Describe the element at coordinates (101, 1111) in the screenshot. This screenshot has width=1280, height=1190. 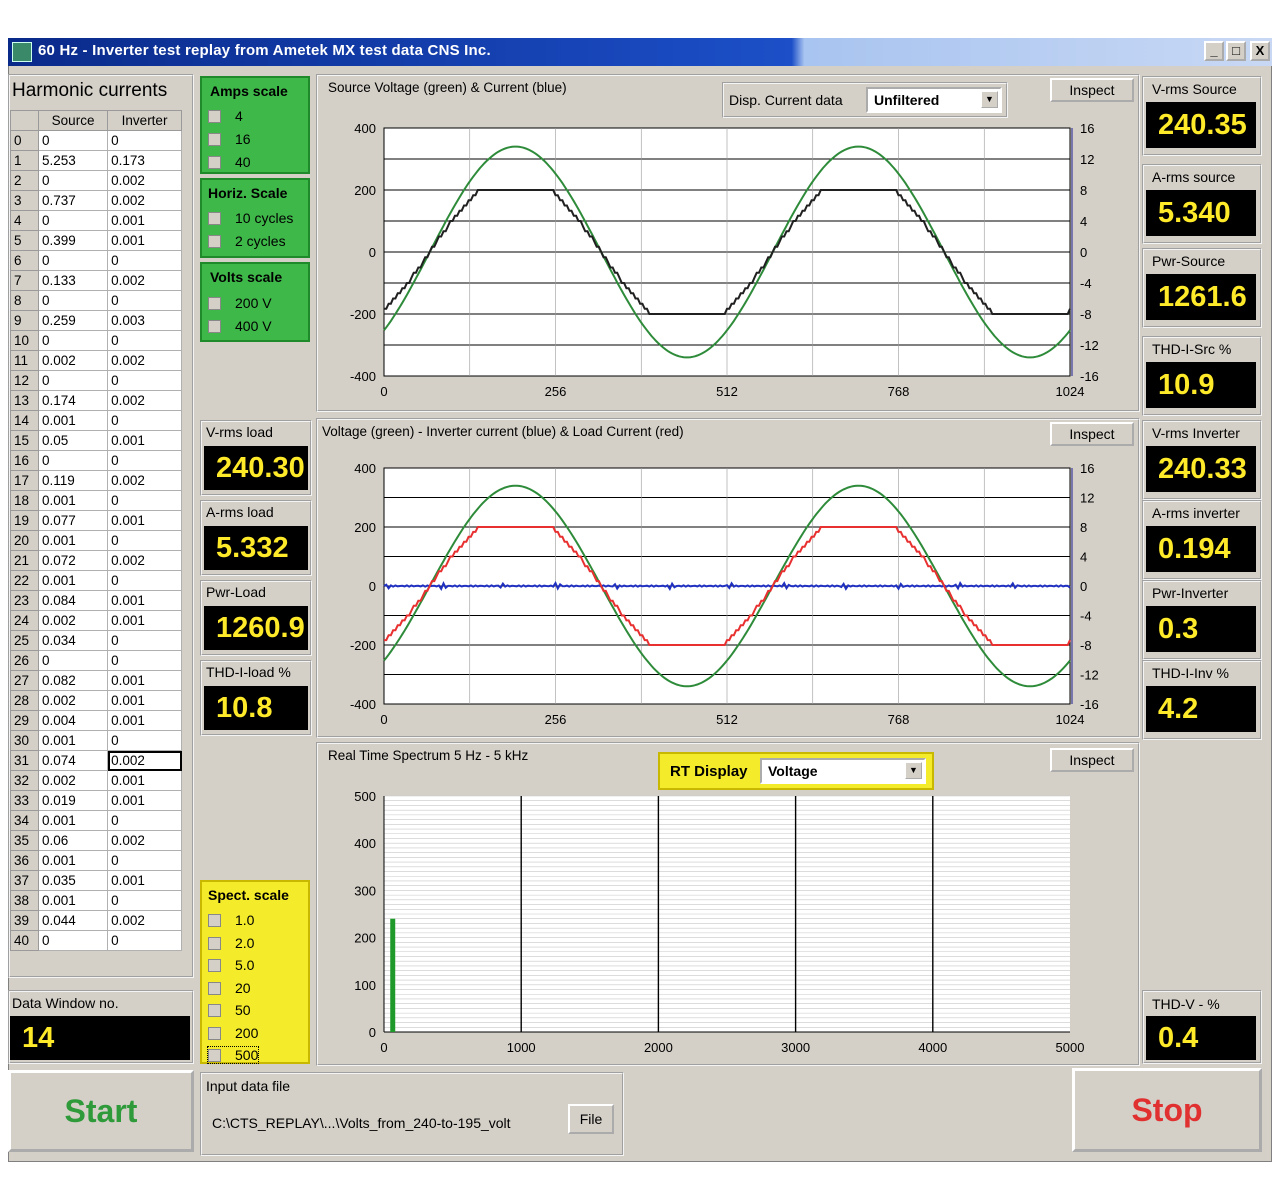
I see `start-button: Start` at that location.